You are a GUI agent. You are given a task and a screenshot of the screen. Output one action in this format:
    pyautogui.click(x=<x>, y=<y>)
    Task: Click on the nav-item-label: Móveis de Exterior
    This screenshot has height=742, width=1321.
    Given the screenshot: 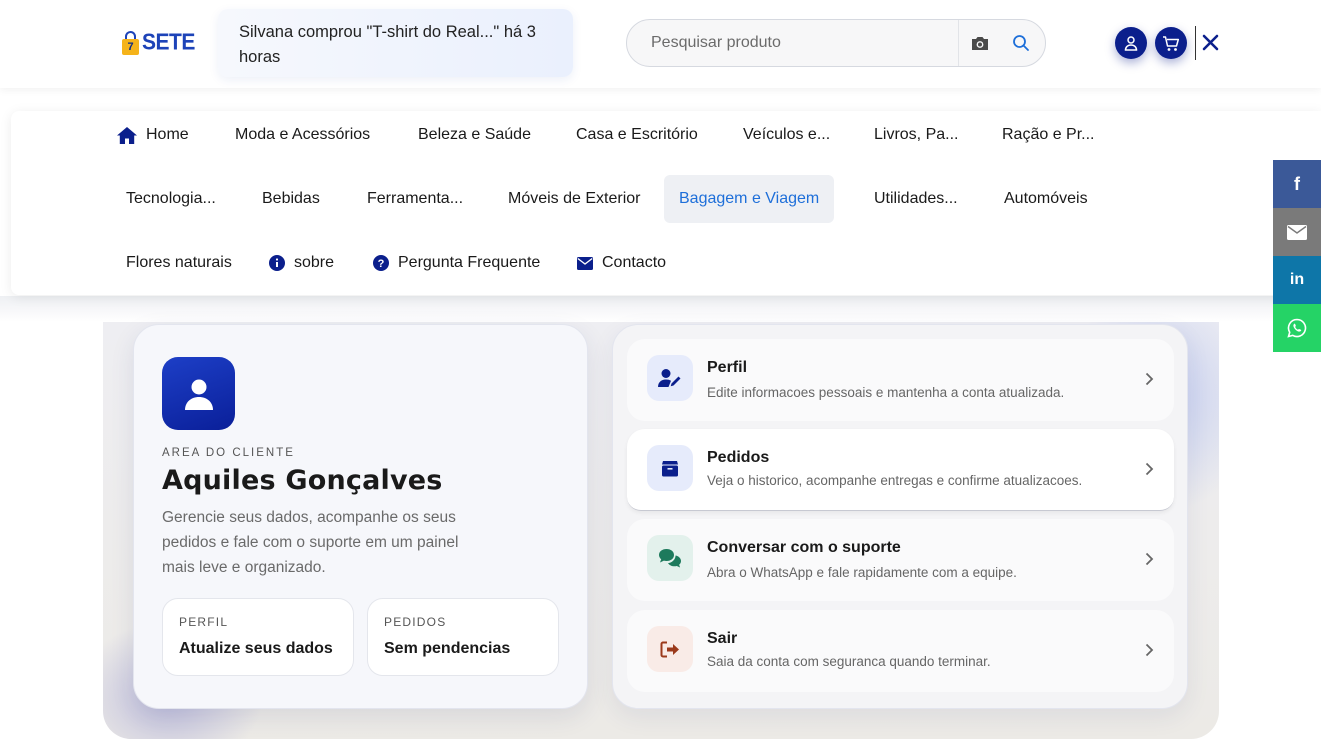 What is the action you would take?
    pyautogui.click(x=574, y=198)
    